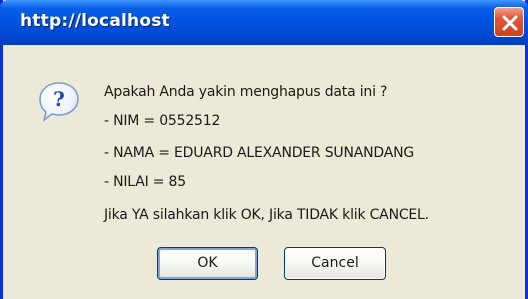 The width and height of the screenshot is (528, 299). What do you see at coordinates (335, 263) in the screenshot?
I see `cancel-button: Cancel` at bounding box center [335, 263].